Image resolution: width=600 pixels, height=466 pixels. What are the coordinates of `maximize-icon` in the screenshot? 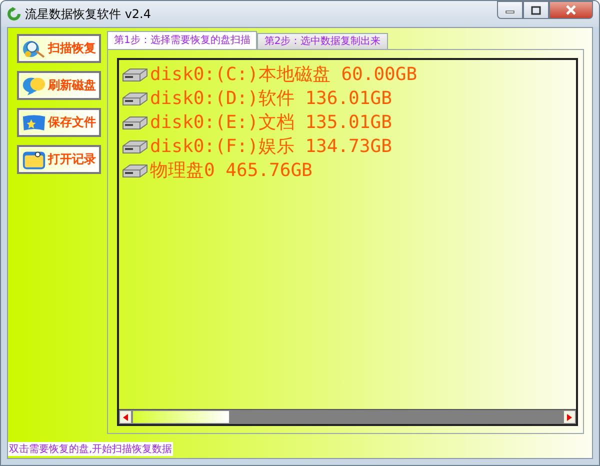 It's located at (536, 10).